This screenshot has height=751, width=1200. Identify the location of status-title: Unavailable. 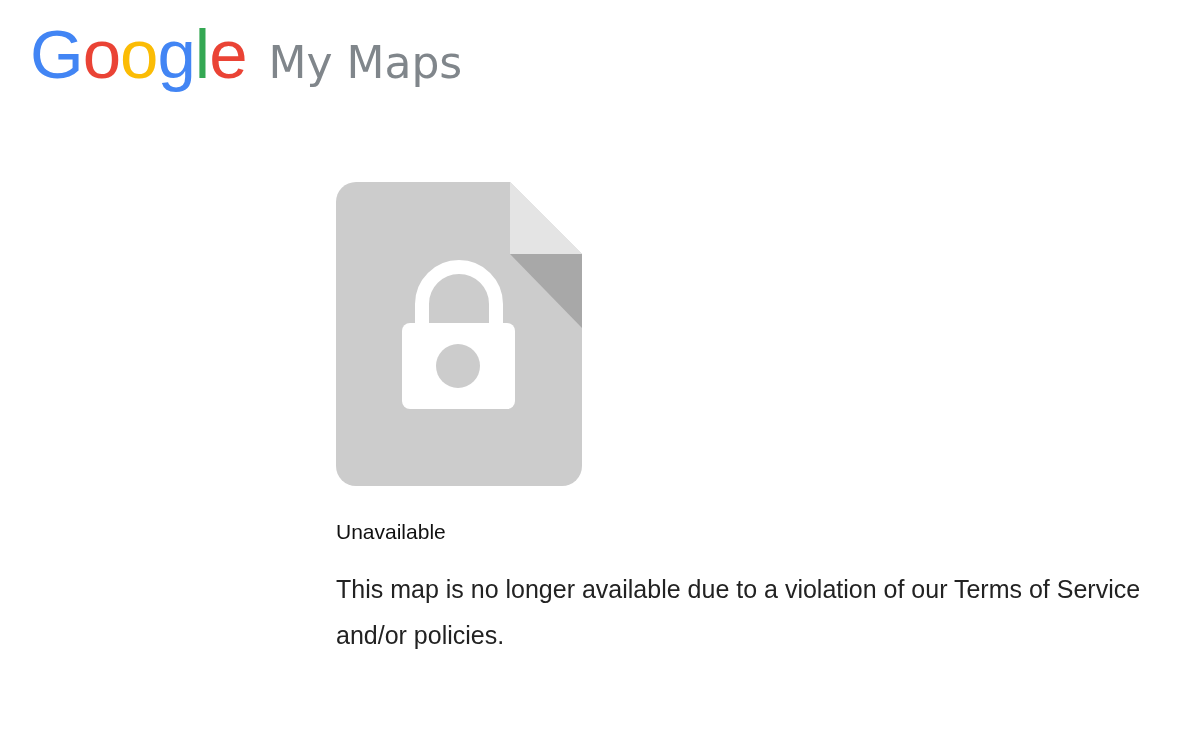
(391, 531).